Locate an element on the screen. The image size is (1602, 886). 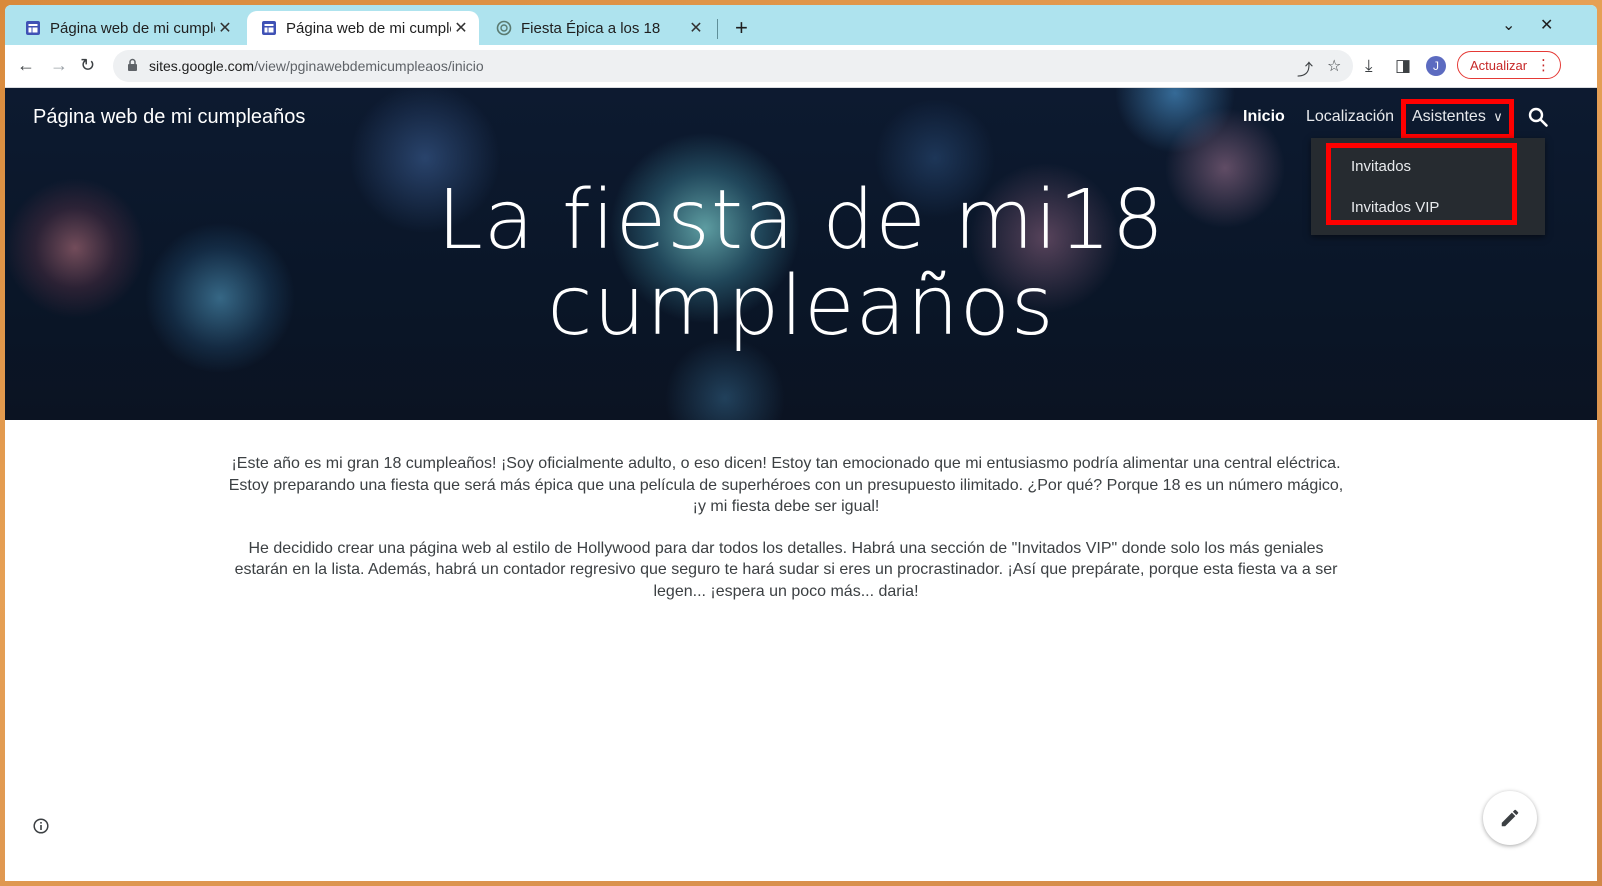
download-icon: ⤓ is located at coordinates (1369, 66).